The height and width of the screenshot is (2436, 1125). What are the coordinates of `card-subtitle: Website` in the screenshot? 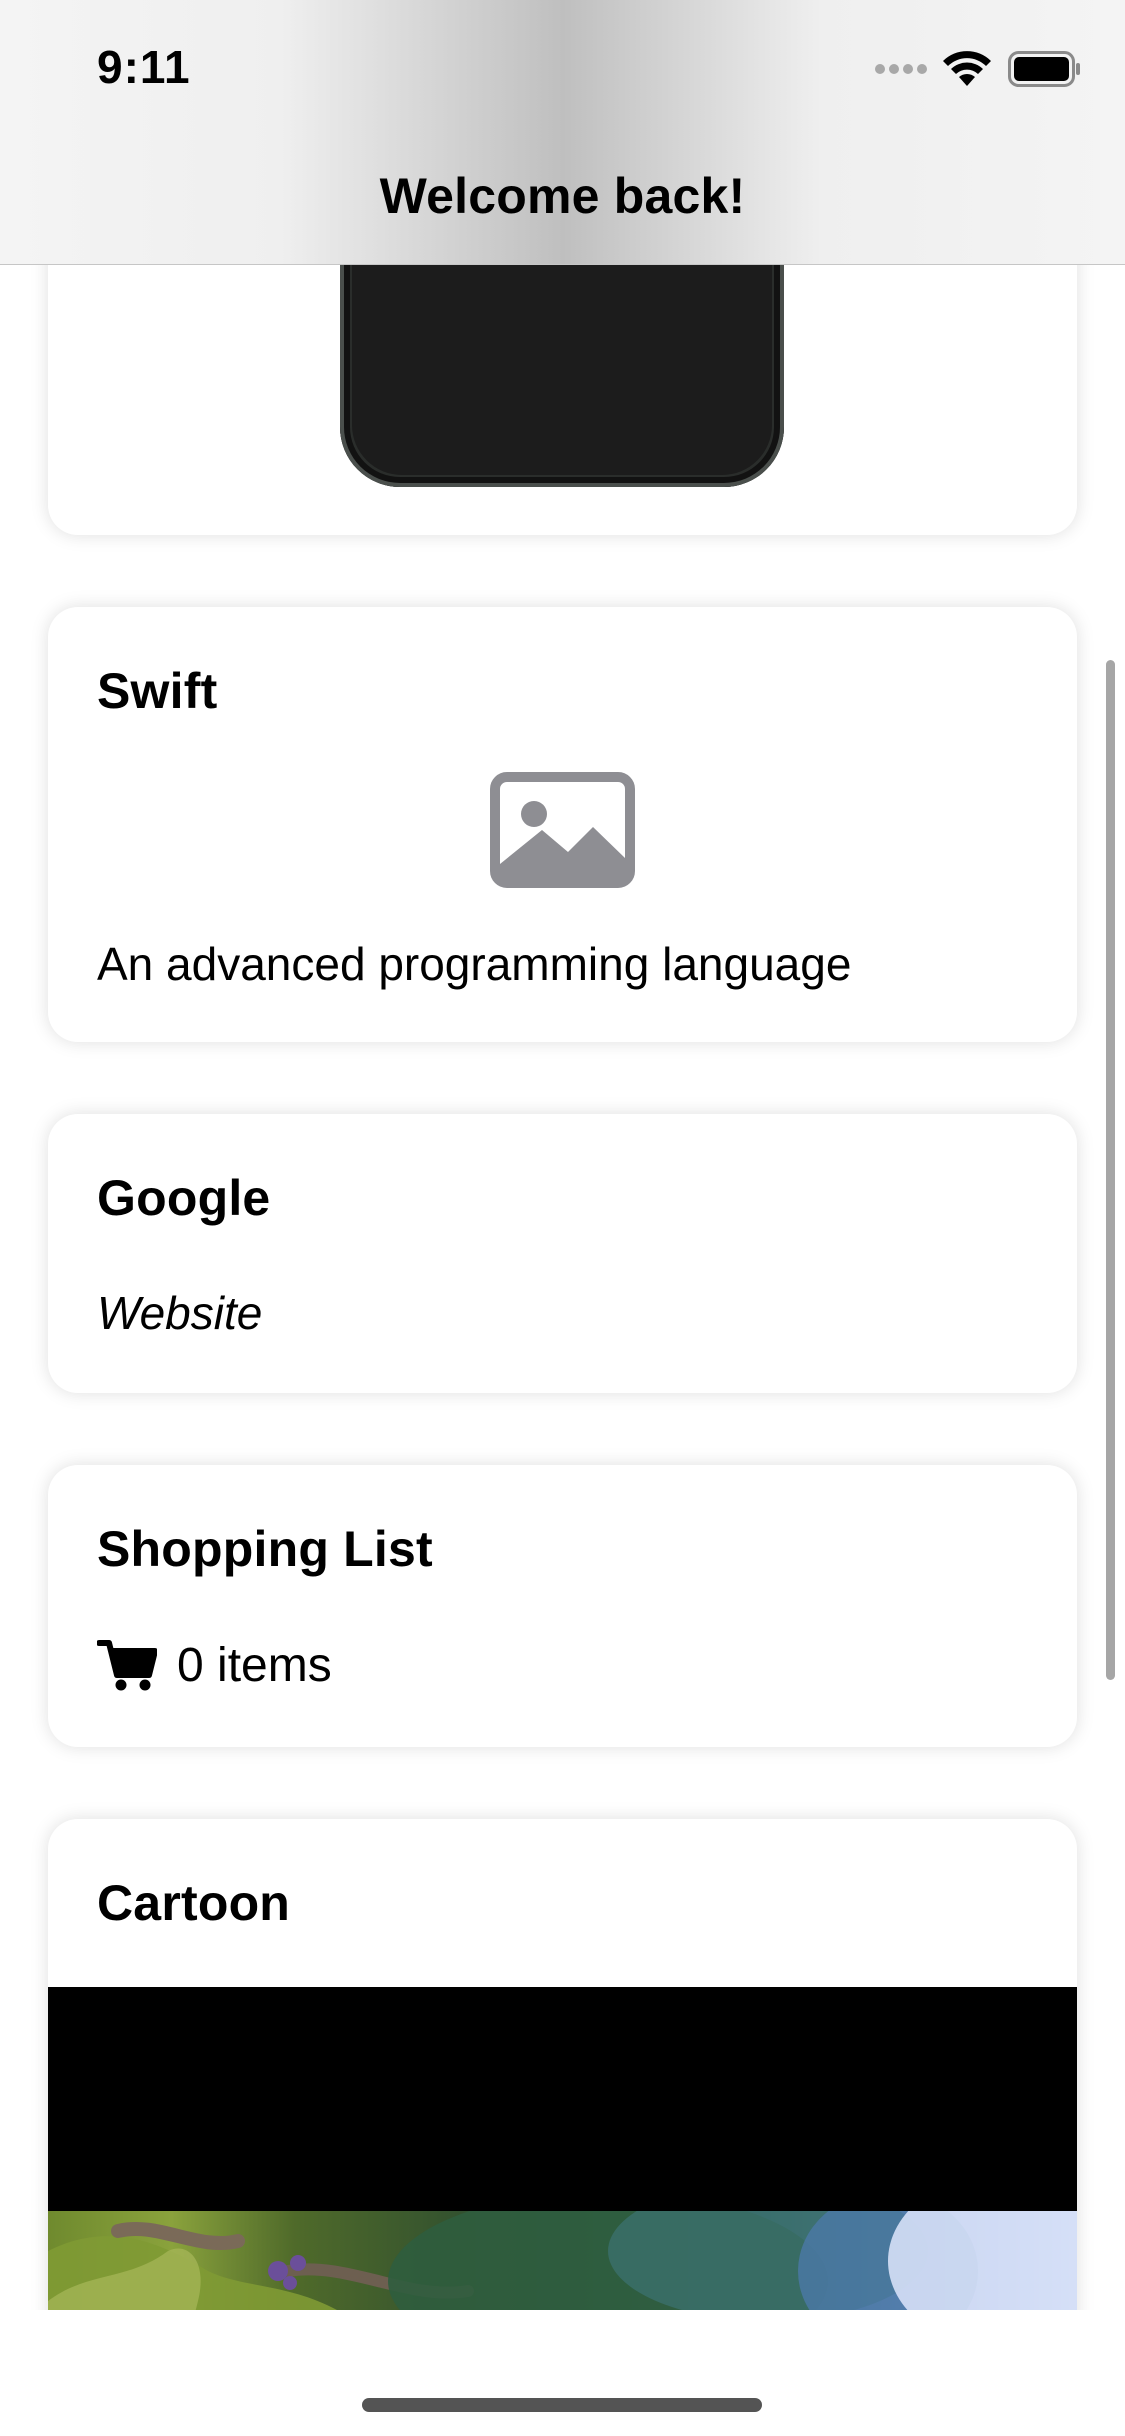 It's located at (180, 1313).